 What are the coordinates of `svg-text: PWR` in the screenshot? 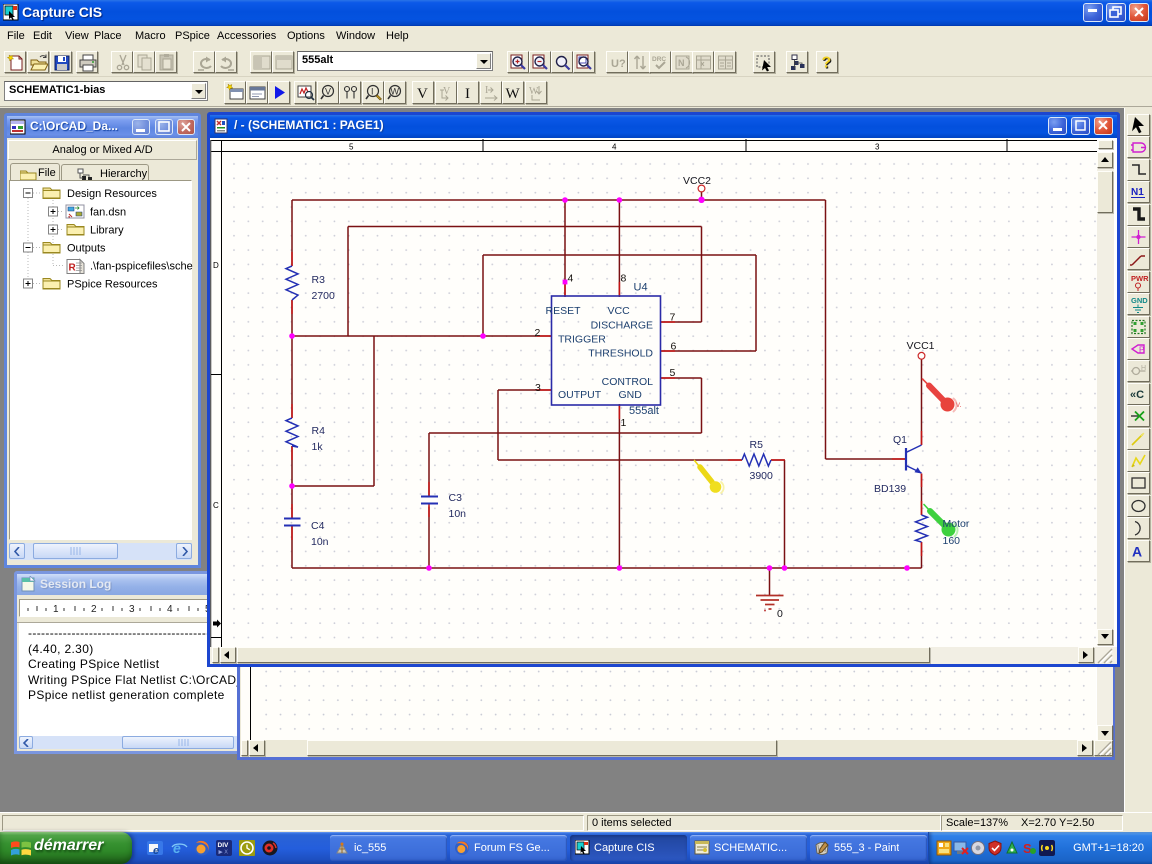 It's located at (1140, 278).